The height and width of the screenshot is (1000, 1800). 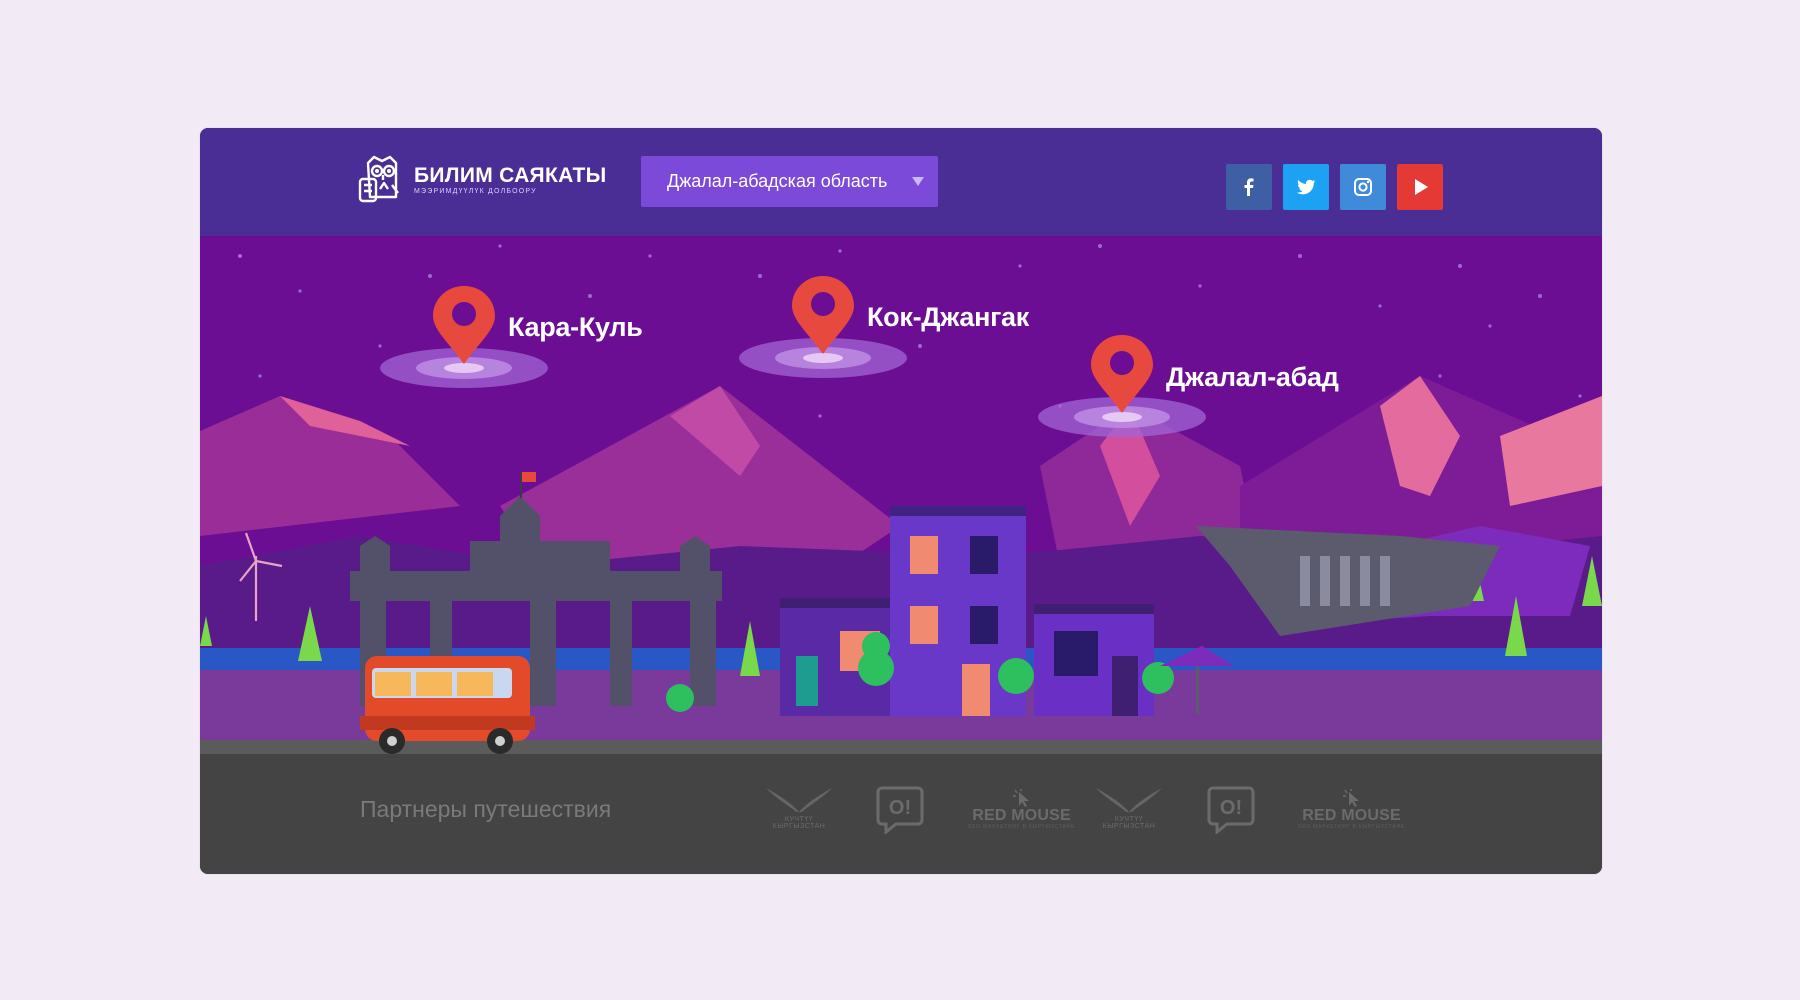 What do you see at coordinates (378, 179) in the screenshot?
I see `owl-logo-icon` at bounding box center [378, 179].